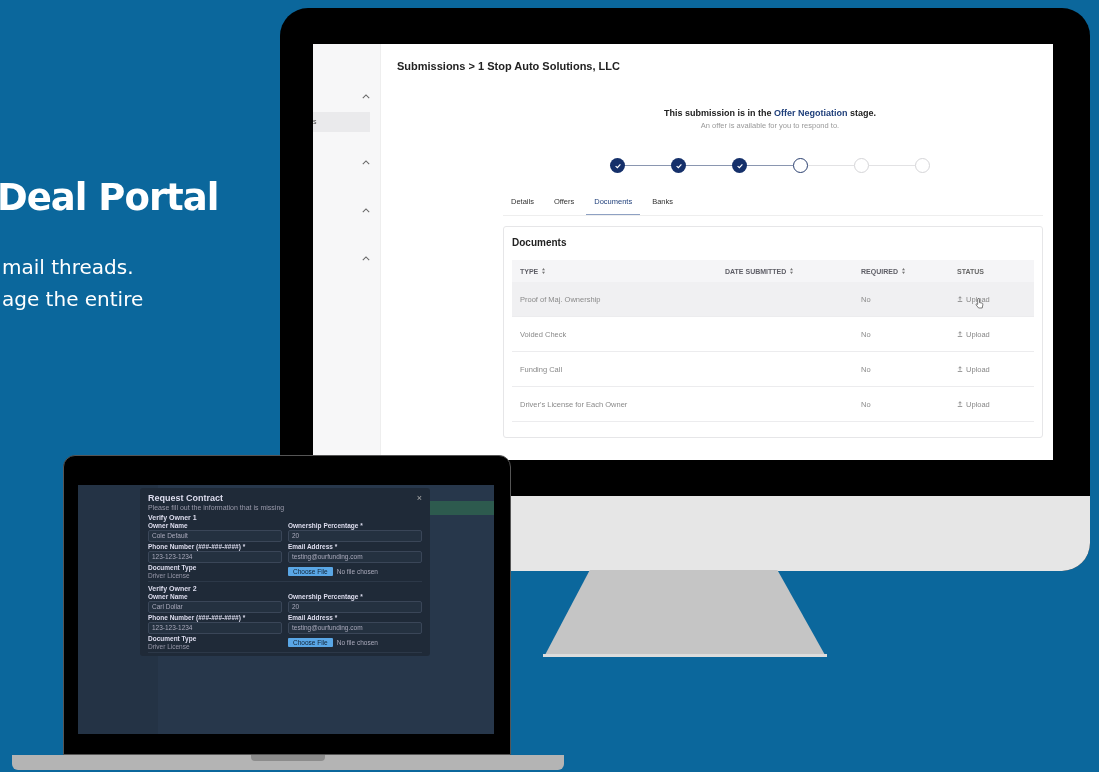 The width and height of the screenshot is (1099, 772). Describe the element at coordinates (419, 498) in the screenshot. I see `close-button: ×` at that location.